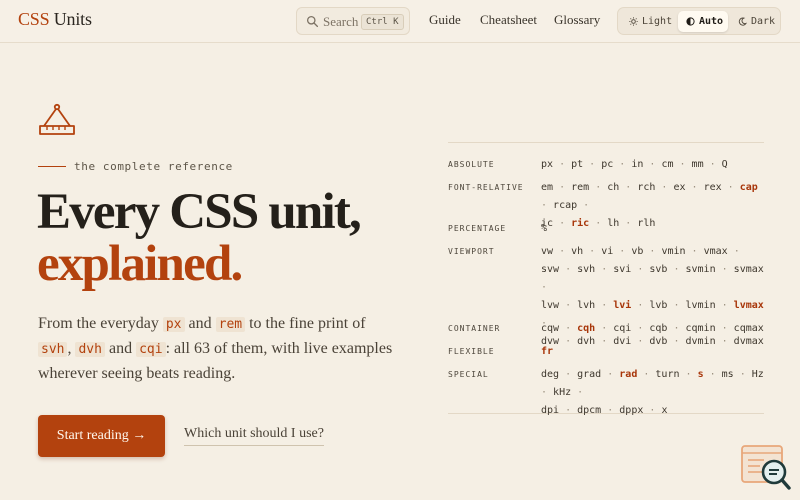  I want to click on unit-link: deg, so click(550, 374).